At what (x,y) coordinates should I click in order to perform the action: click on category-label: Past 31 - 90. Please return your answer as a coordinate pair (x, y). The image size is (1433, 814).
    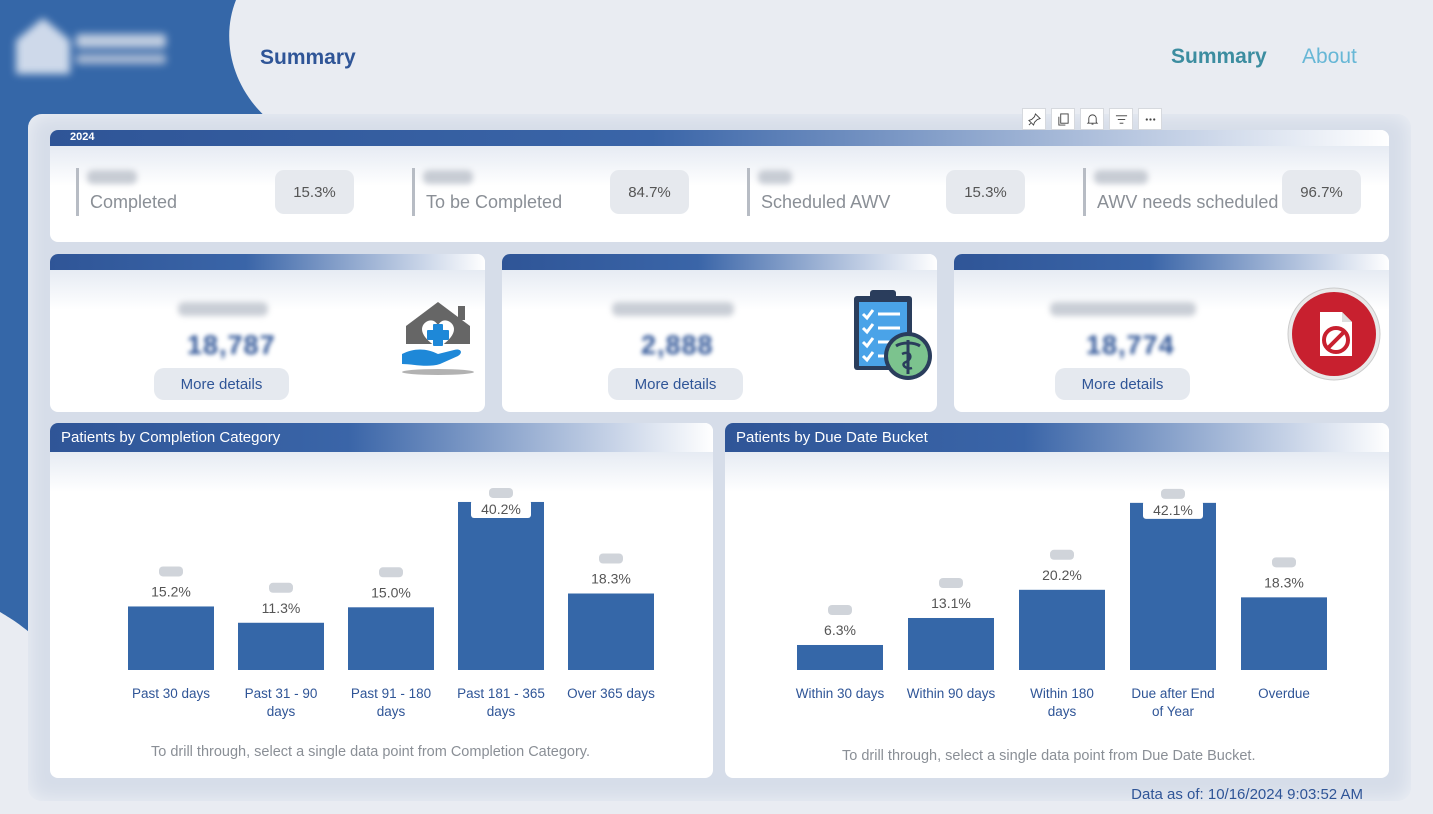
    Looking at the image, I should click on (281, 693).